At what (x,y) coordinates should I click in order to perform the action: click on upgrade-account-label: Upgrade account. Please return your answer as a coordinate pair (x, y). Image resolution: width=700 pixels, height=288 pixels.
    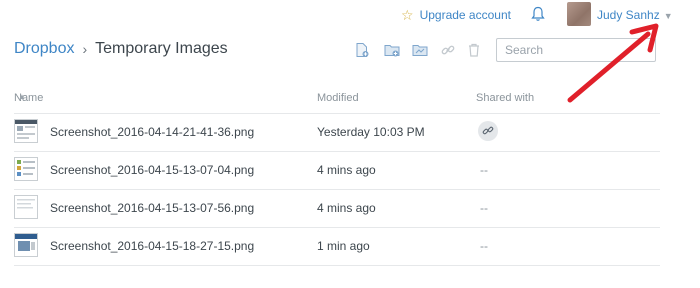
    Looking at the image, I should click on (465, 15).